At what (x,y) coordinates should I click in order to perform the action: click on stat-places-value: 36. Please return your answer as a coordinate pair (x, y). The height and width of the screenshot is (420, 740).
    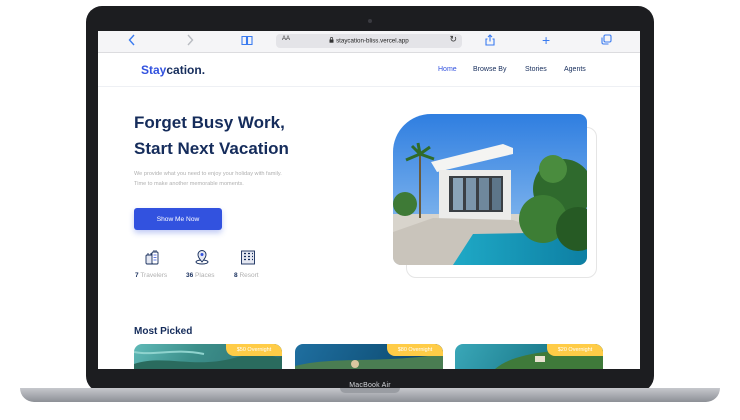
    Looking at the image, I should click on (190, 275).